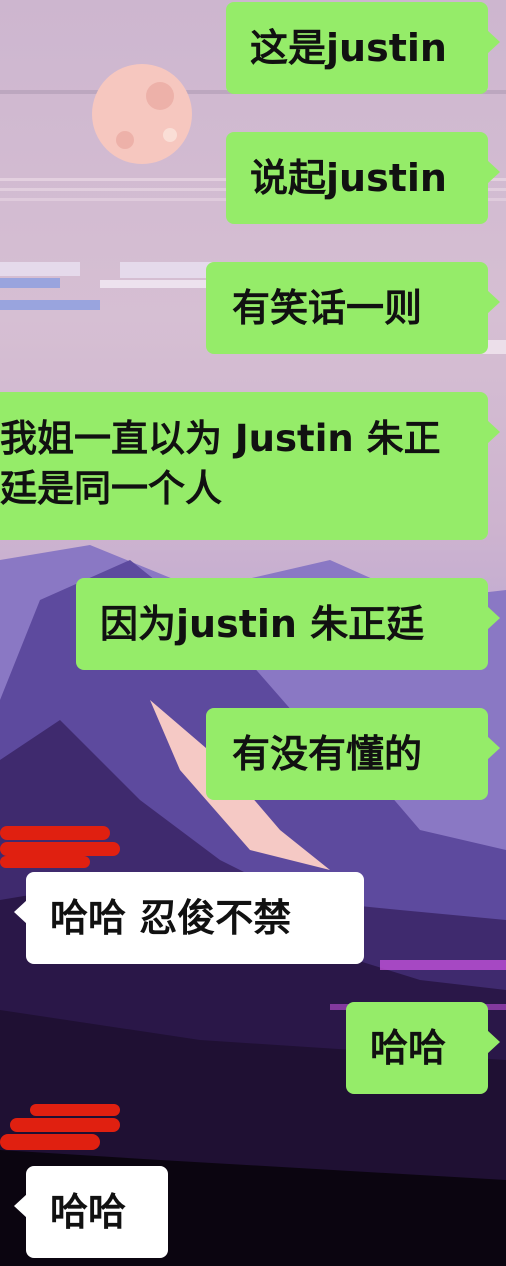 The height and width of the screenshot is (1266, 506). I want to click on message-bubble-sent: 说起justin, so click(363, 178).